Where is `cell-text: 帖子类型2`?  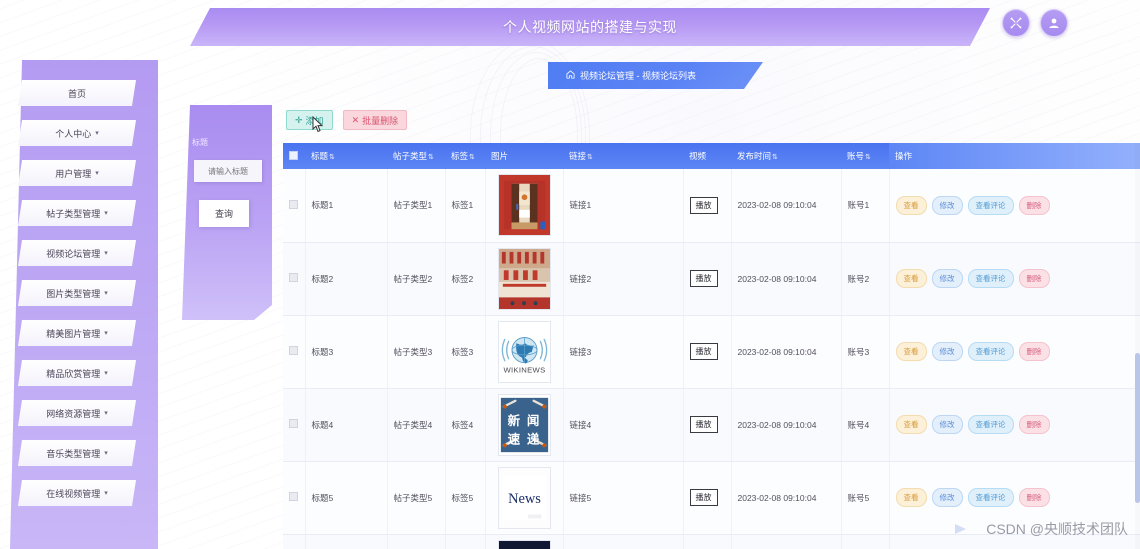 cell-text: 帖子类型2 is located at coordinates (413, 278).